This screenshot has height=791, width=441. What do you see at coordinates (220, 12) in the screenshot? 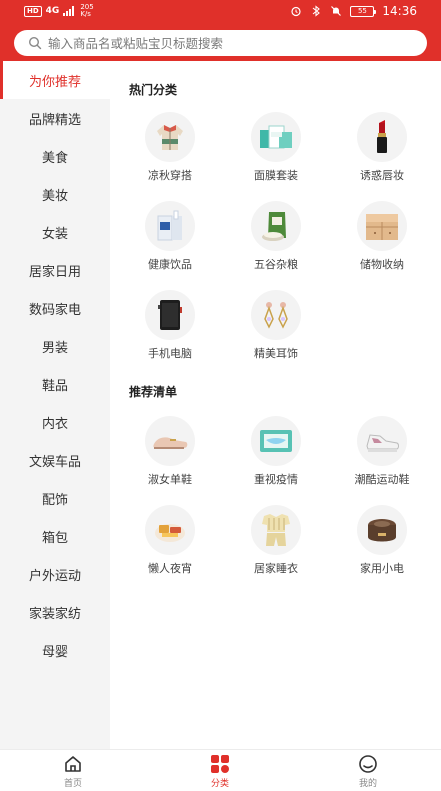
I see `status-bar: HD 4G 205 K/s 55 14:36` at bounding box center [220, 12].